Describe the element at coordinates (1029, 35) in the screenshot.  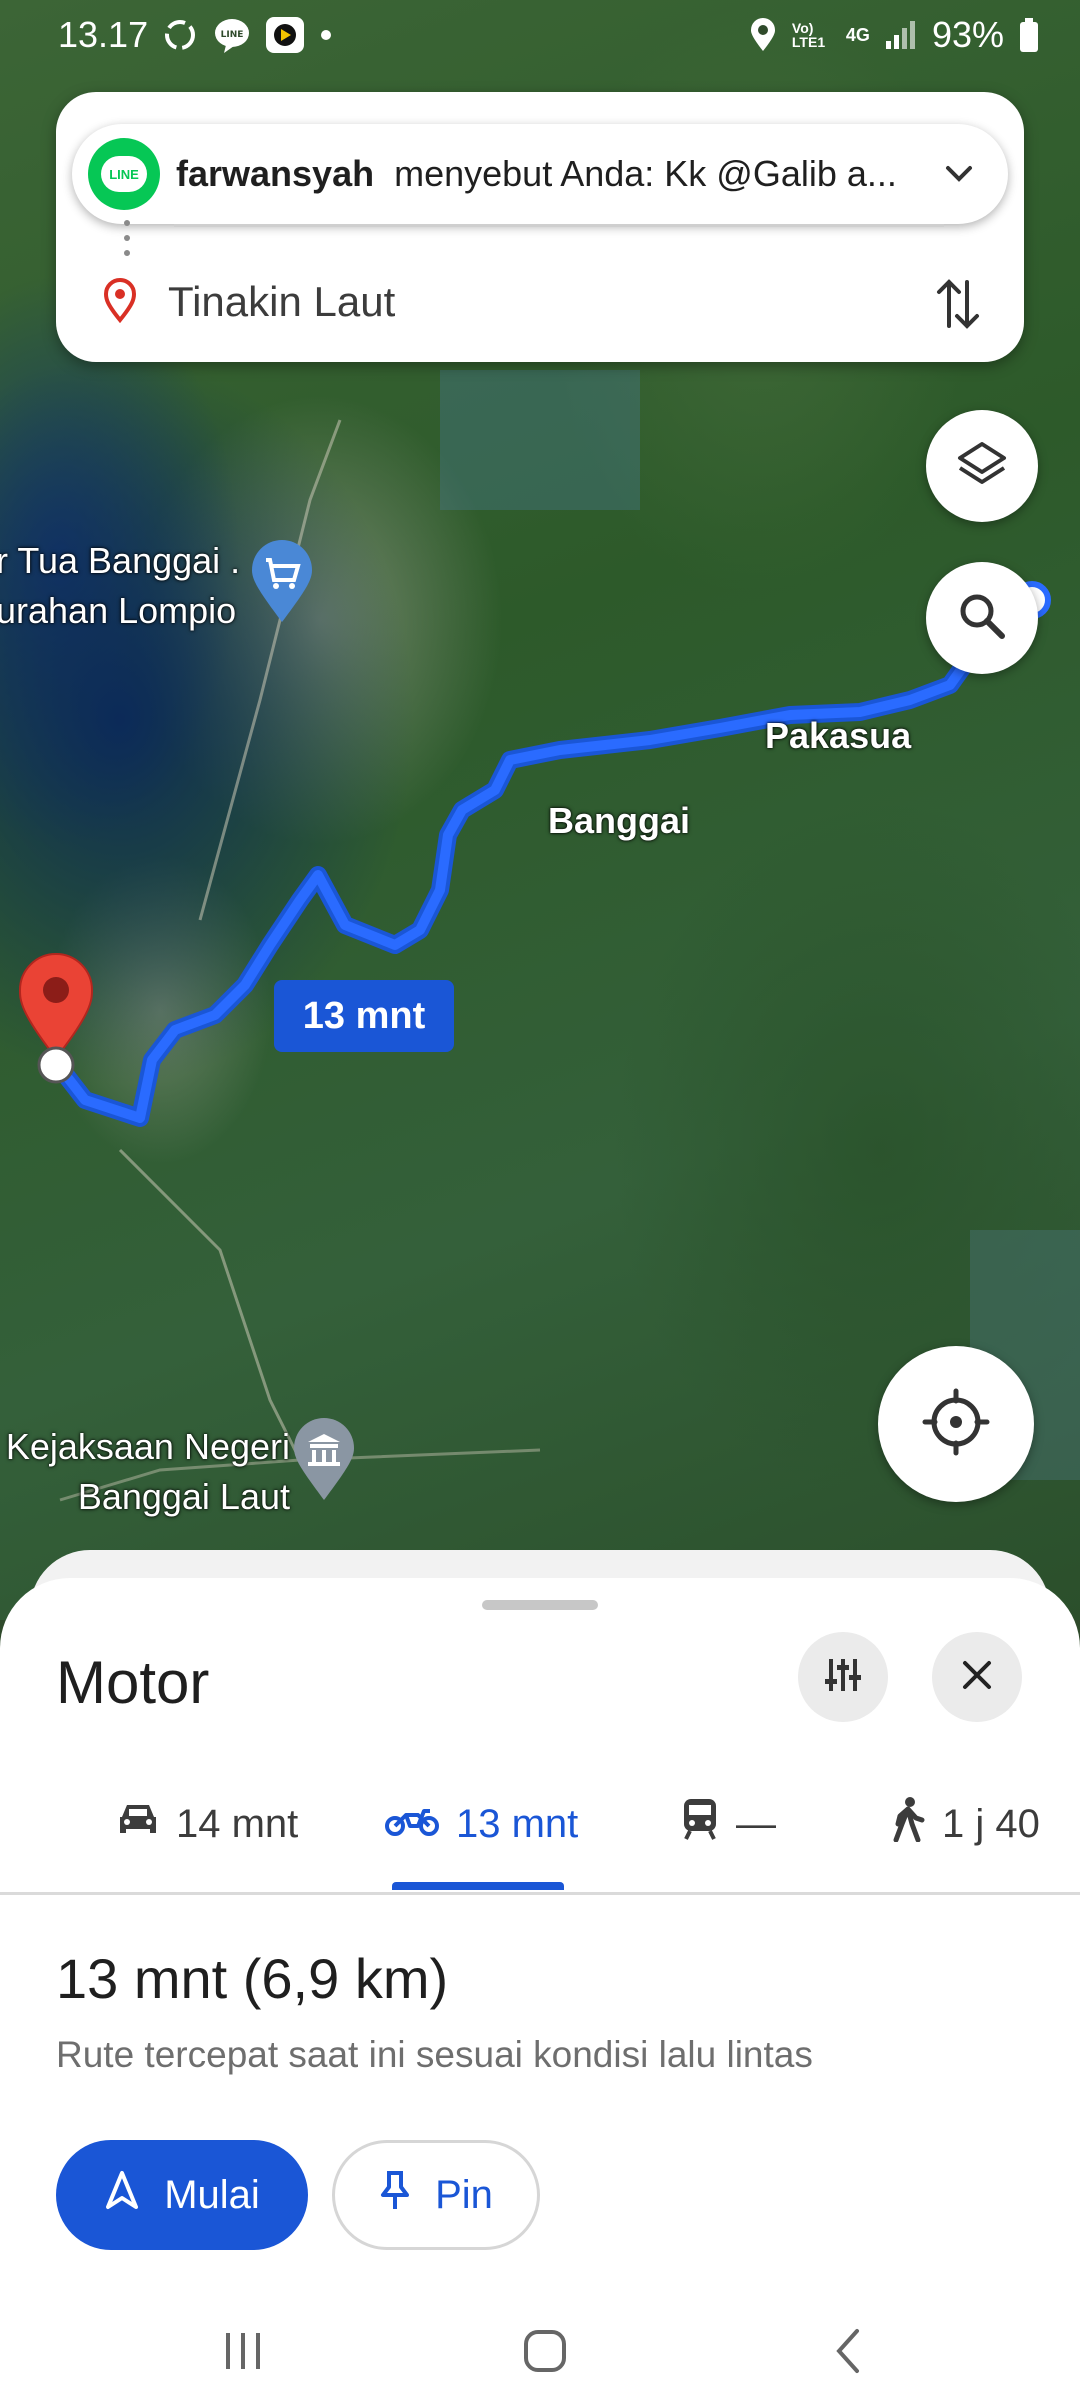
I see `battery-icon` at that location.